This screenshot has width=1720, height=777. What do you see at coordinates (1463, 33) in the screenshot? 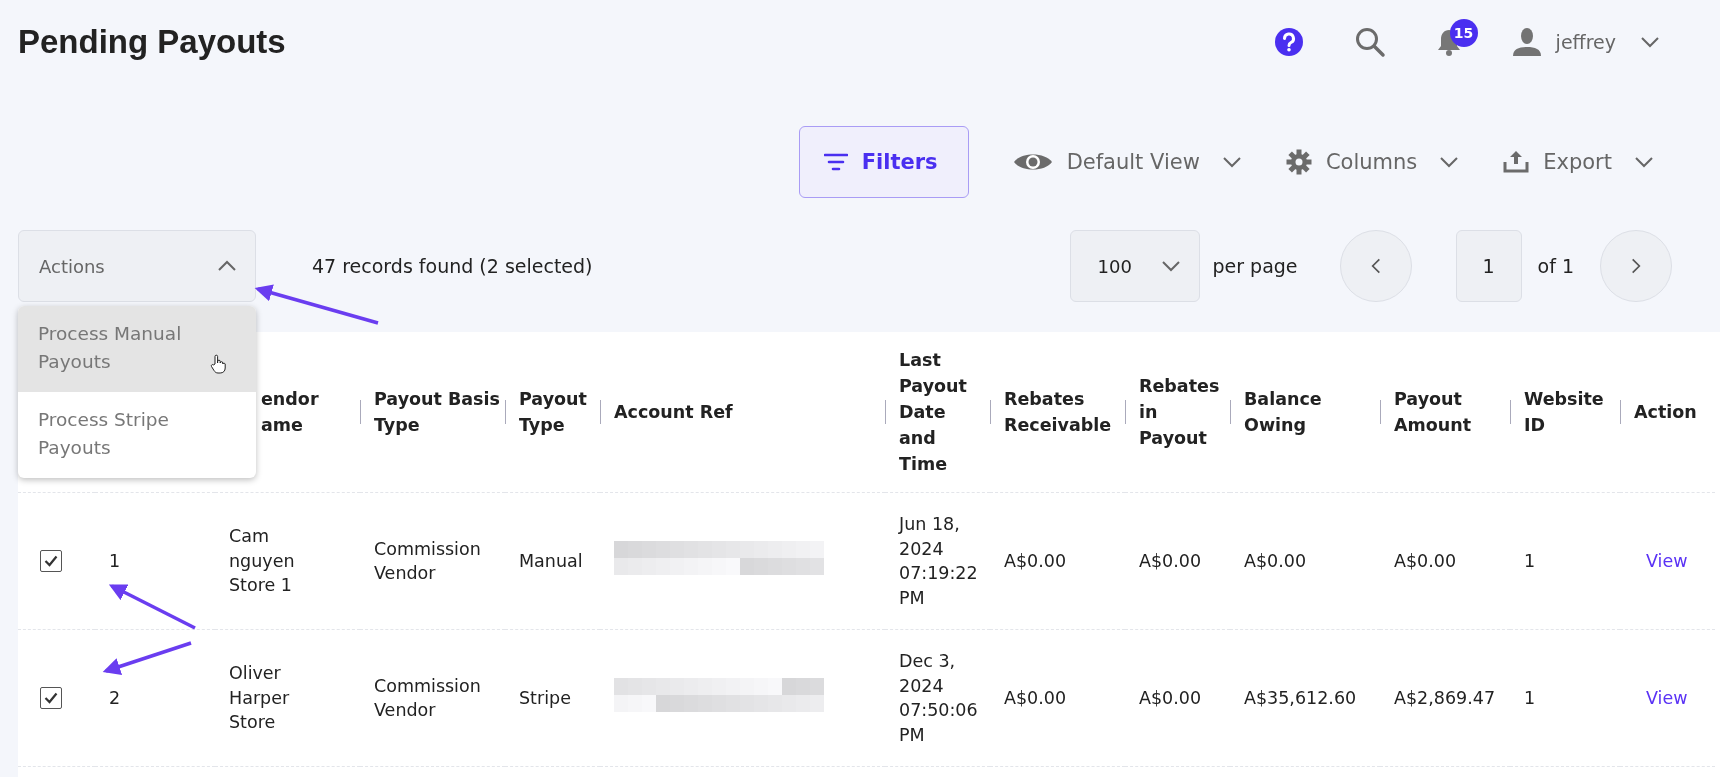
I see `notification-badge: 15` at bounding box center [1463, 33].